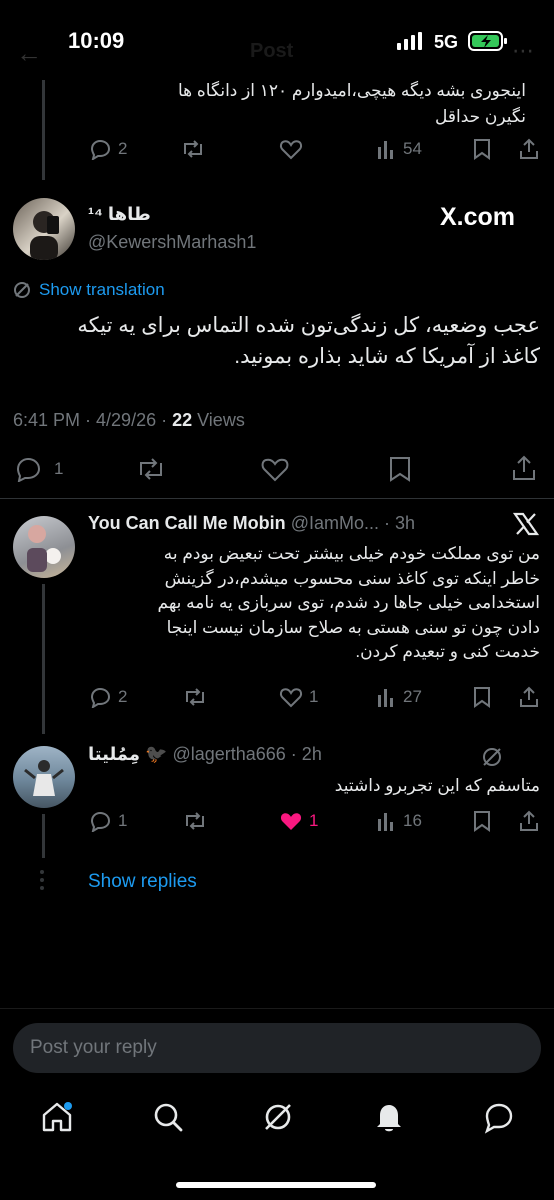  I want to click on display-name: طاها ¹⁴, so click(119, 214).